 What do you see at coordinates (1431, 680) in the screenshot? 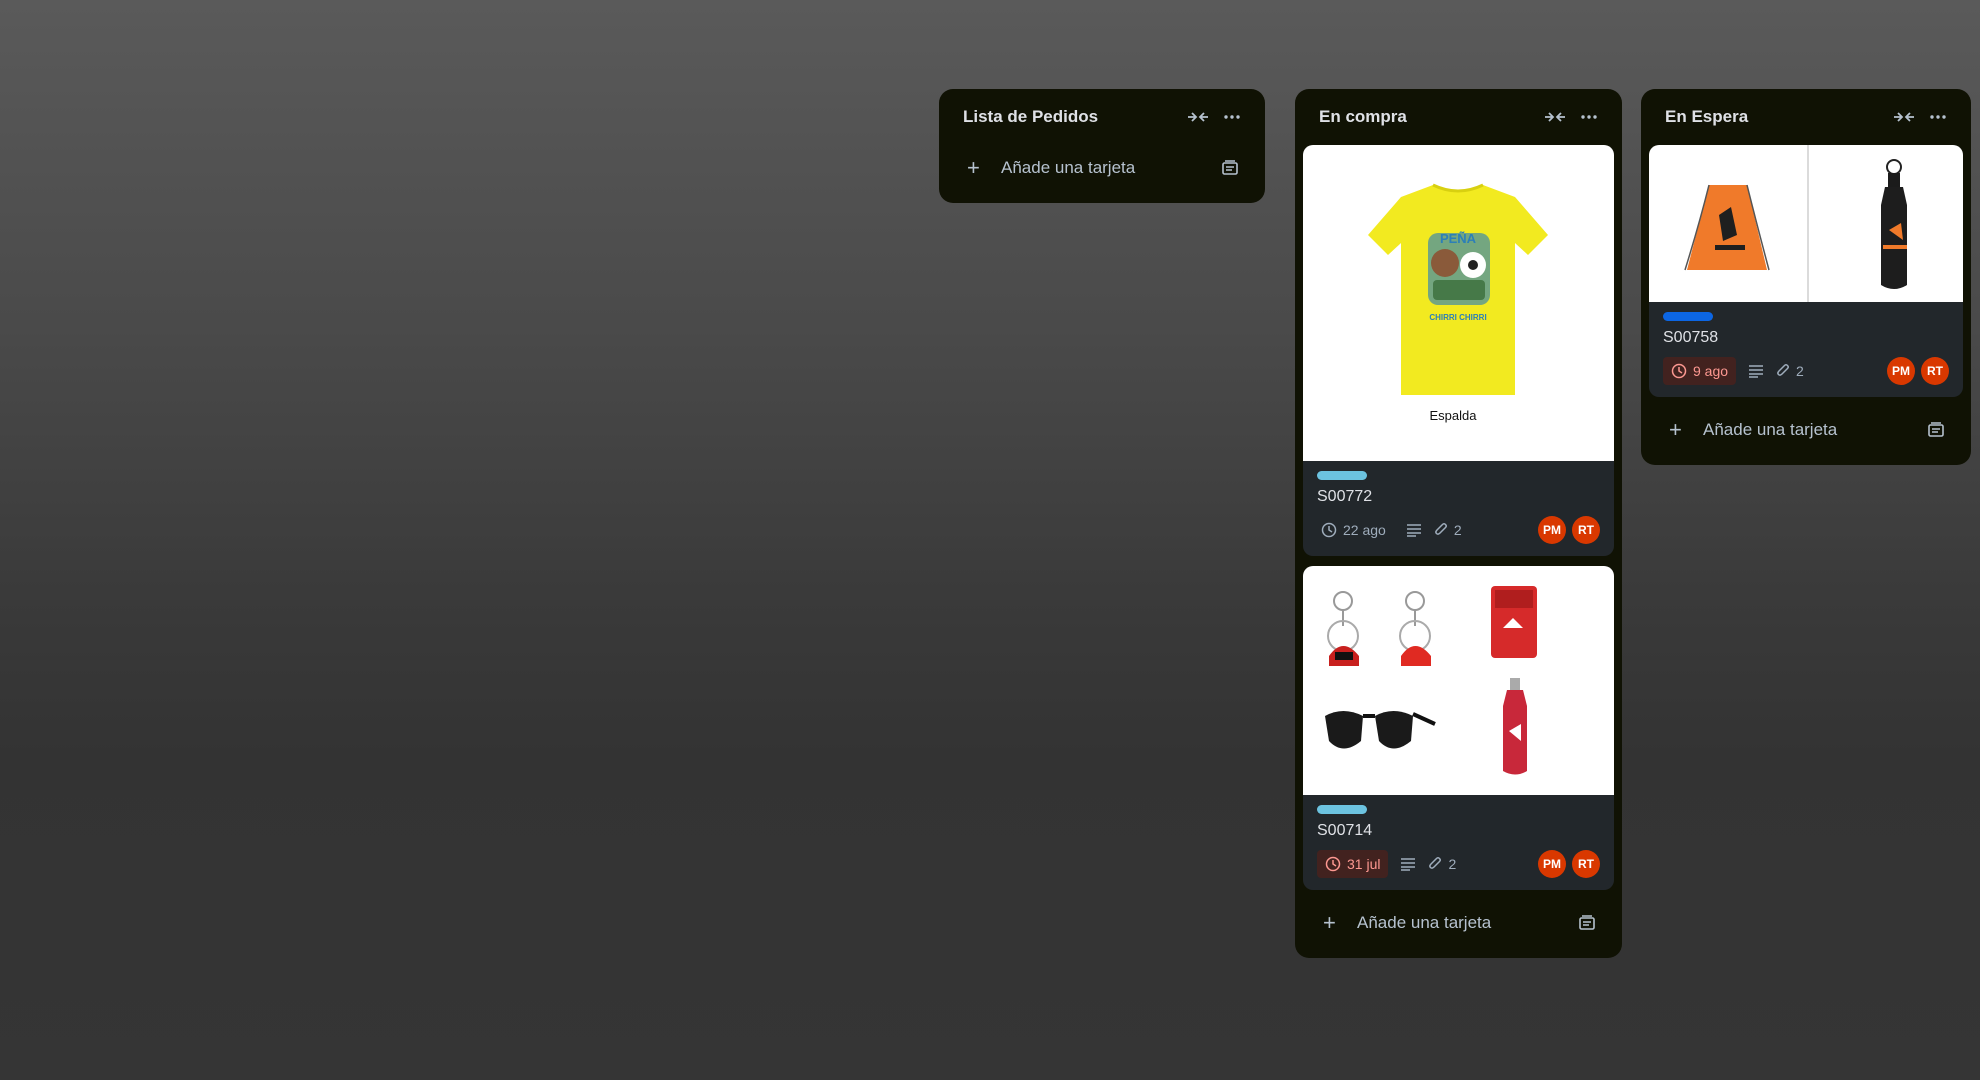
I see `merchandise-collage-image` at bounding box center [1431, 680].